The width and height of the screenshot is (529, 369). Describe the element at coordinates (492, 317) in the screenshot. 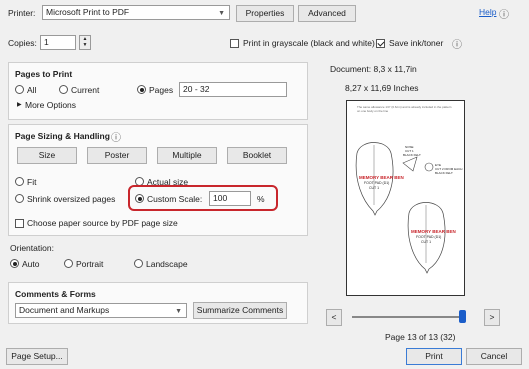

I see `next-page-button: >` at that location.